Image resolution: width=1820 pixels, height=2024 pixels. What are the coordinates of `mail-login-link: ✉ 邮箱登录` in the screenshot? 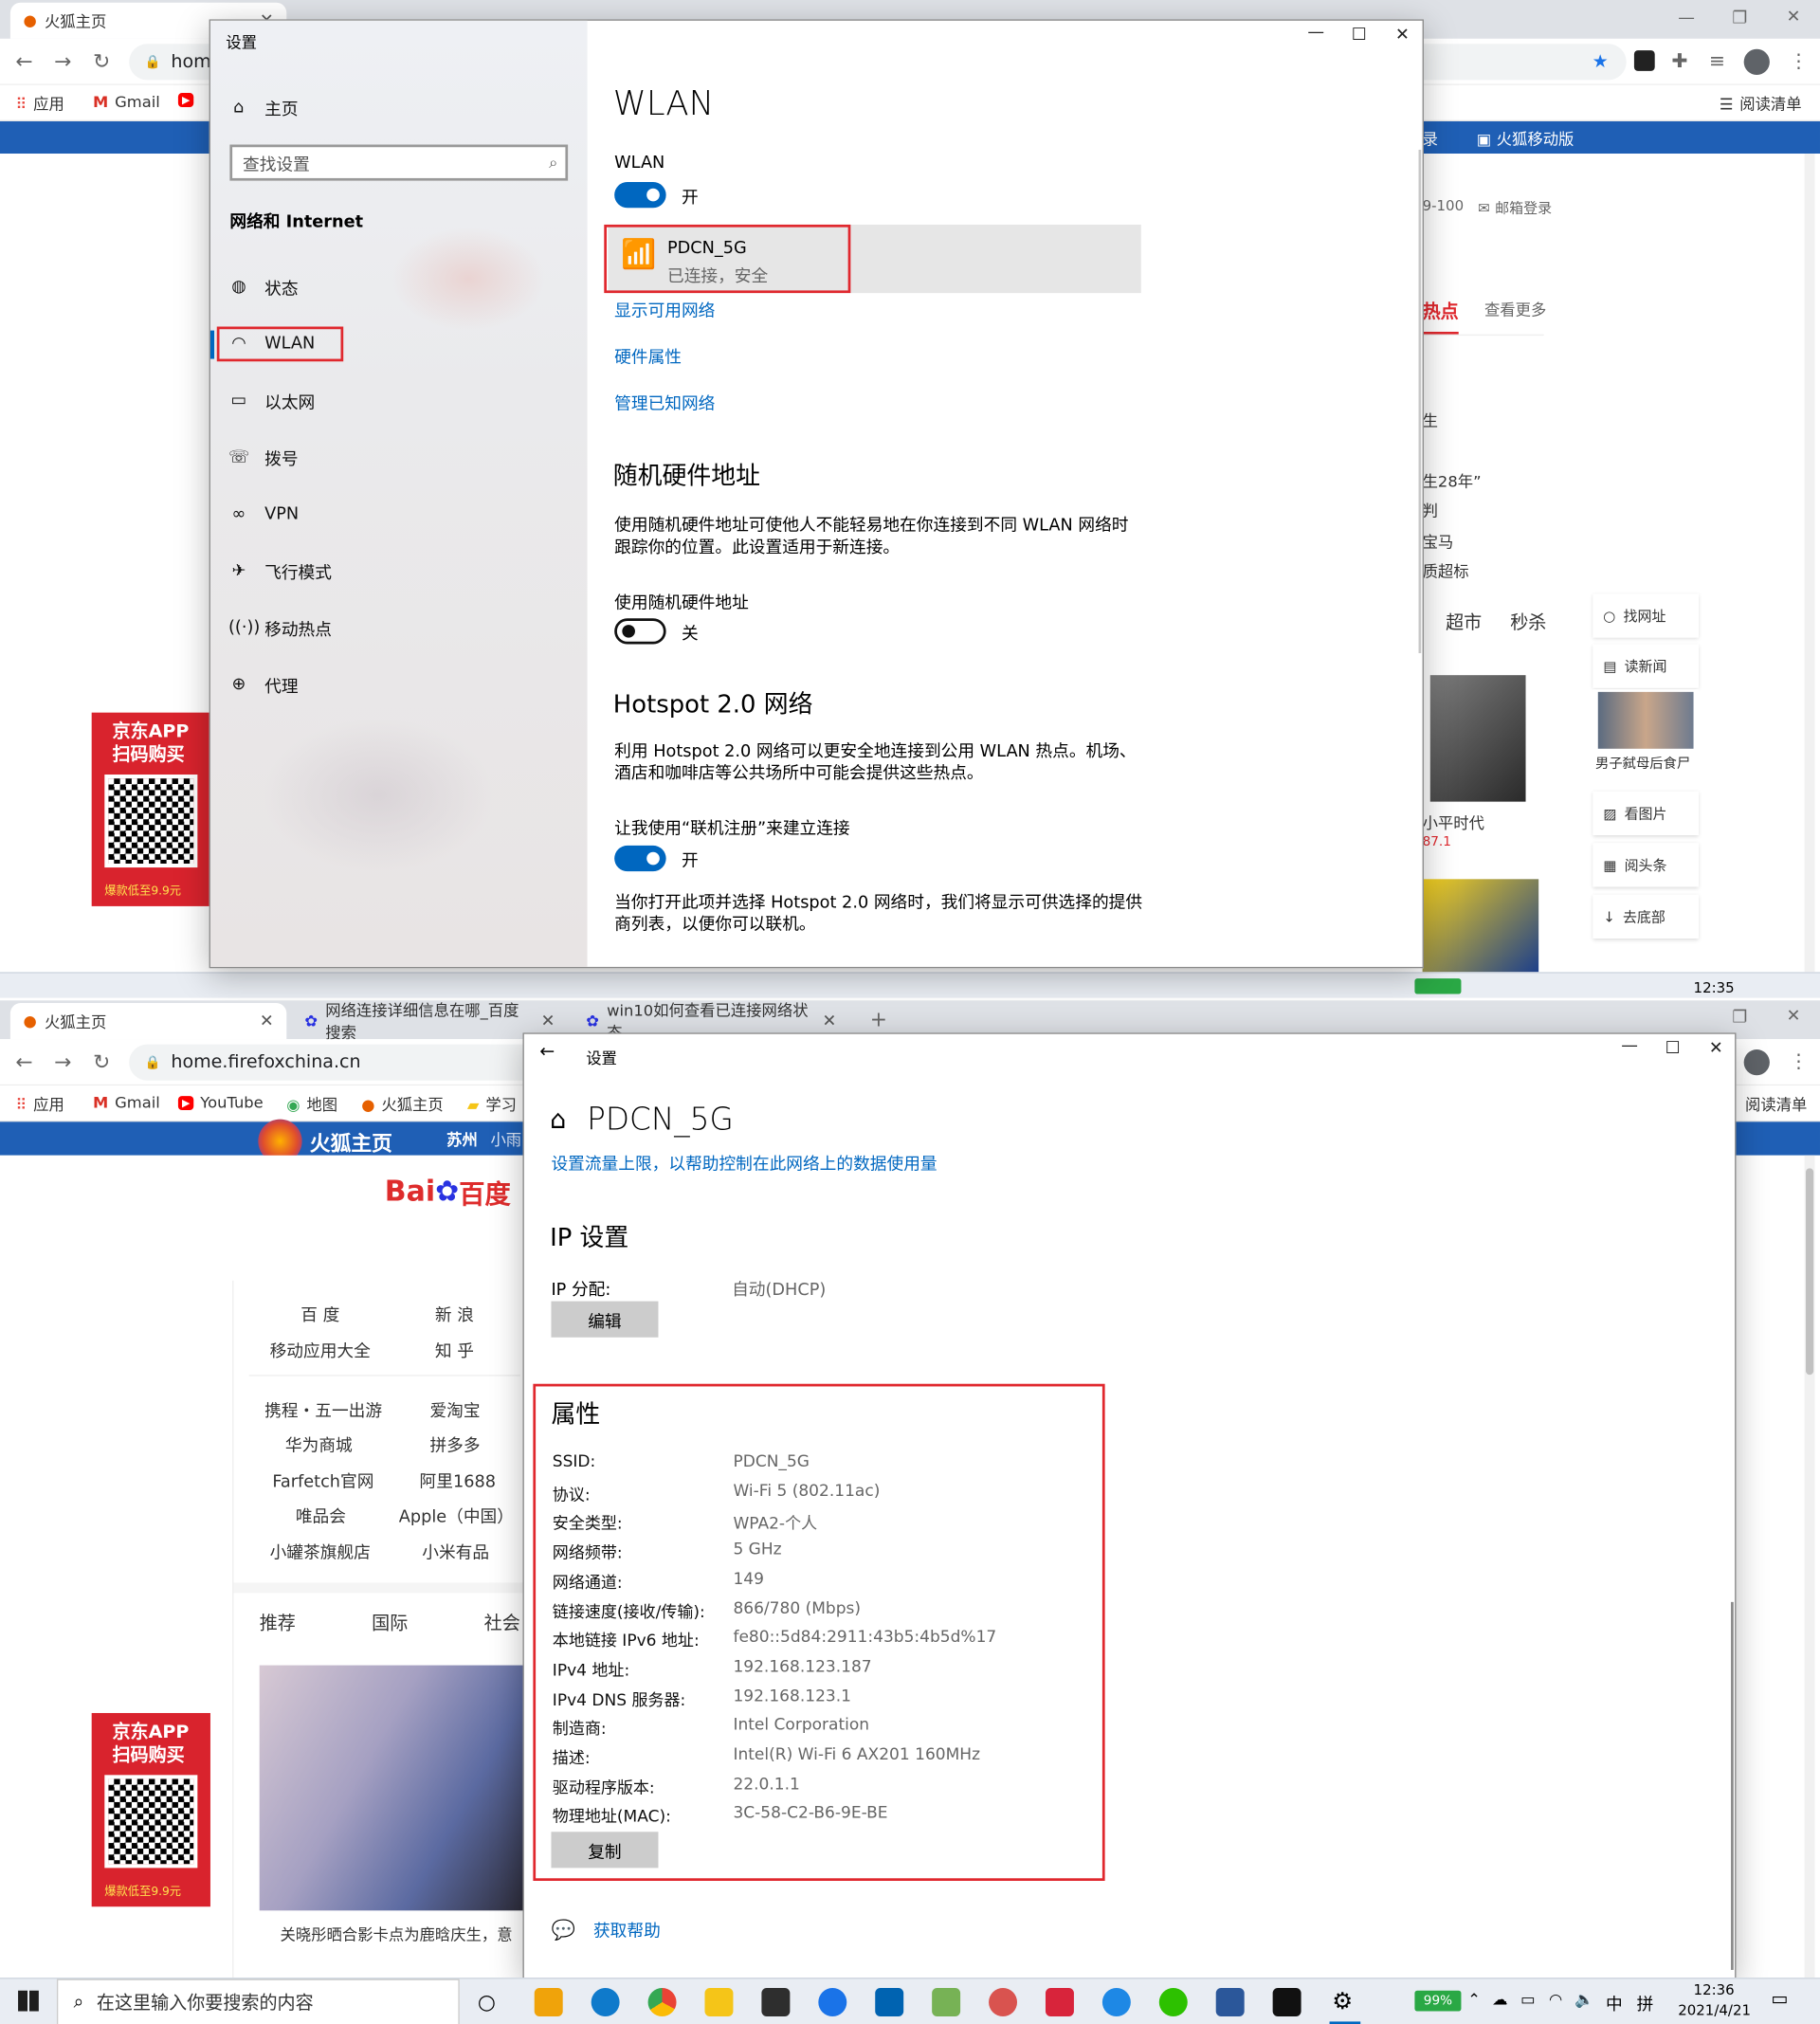 It's located at (1515, 207).